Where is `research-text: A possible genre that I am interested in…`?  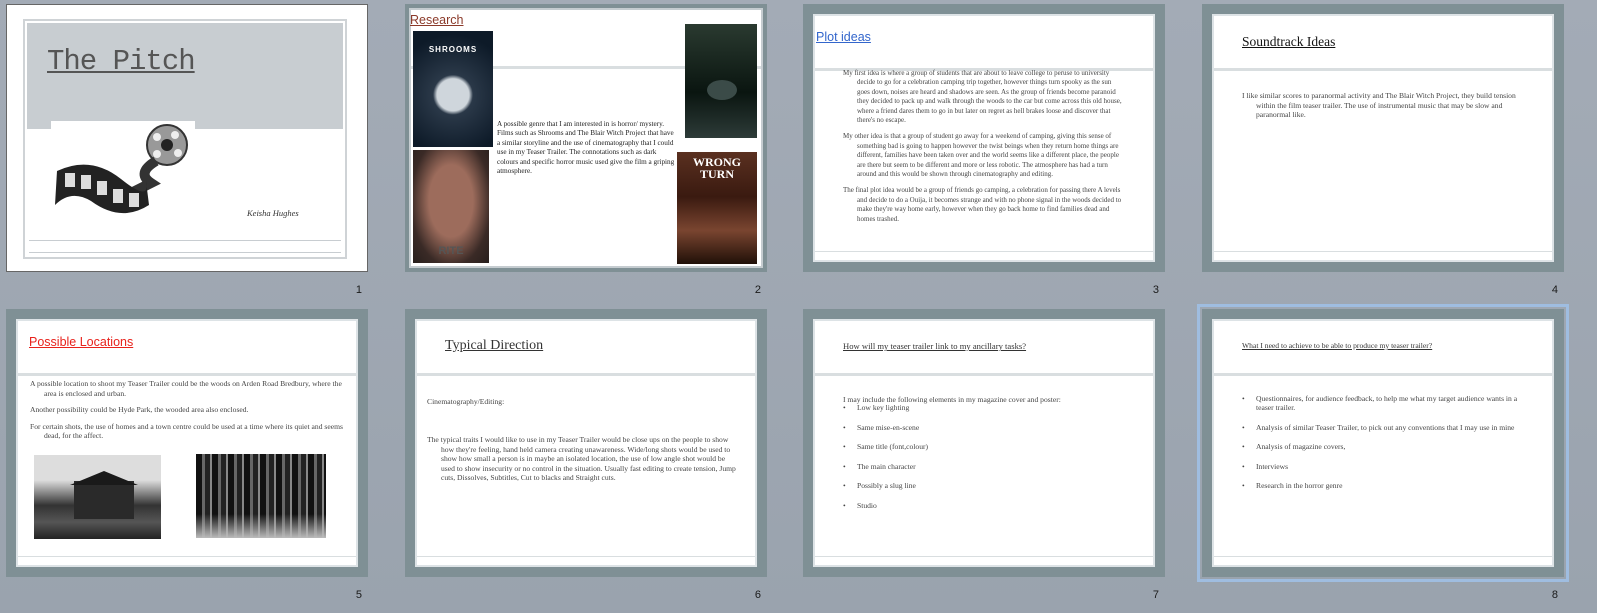
research-text: A possible genre that I am interested in… is located at coordinates (586, 148).